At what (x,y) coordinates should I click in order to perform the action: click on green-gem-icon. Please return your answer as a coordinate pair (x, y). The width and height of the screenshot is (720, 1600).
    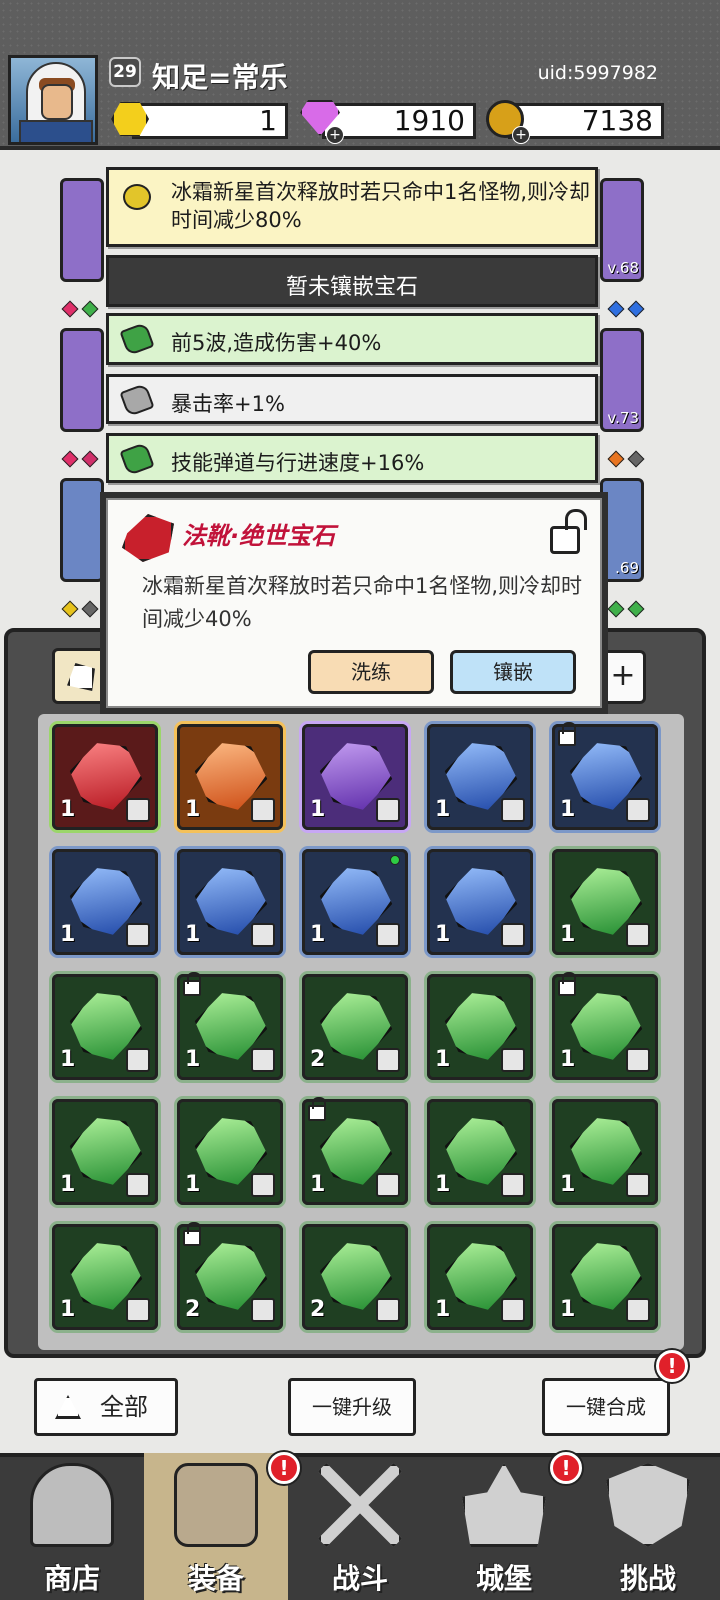
    Looking at the image, I should click on (137, 459).